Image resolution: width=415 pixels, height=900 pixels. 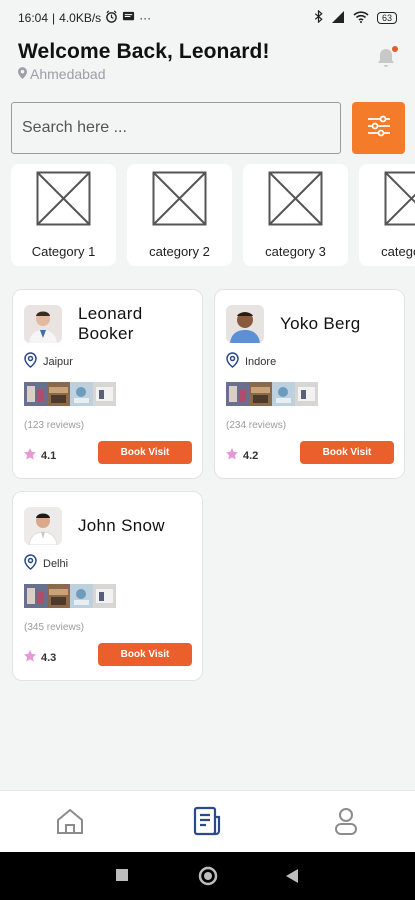 What do you see at coordinates (386, 58) in the screenshot?
I see `notification-bell-icon` at bounding box center [386, 58].